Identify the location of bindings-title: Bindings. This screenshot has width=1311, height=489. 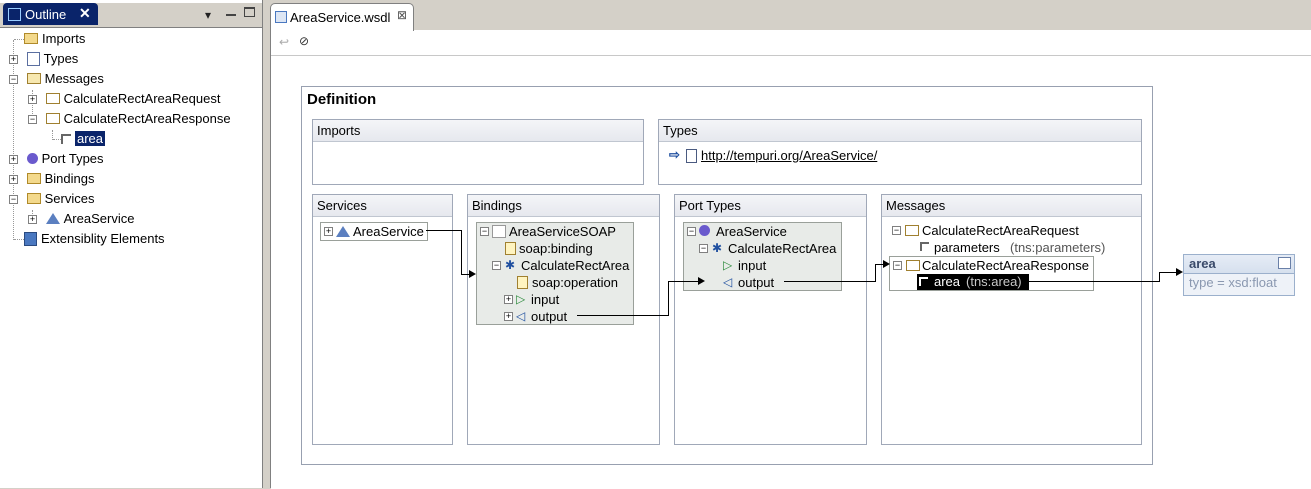
(497, 205).